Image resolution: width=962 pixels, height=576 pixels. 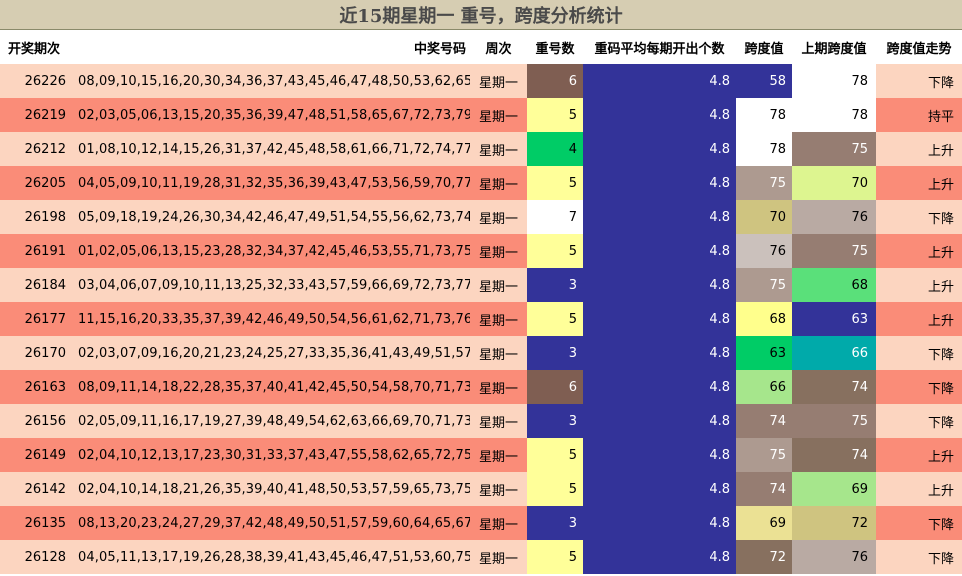 I want to click on last-span-cell: 74, so click(x=834, y=455).